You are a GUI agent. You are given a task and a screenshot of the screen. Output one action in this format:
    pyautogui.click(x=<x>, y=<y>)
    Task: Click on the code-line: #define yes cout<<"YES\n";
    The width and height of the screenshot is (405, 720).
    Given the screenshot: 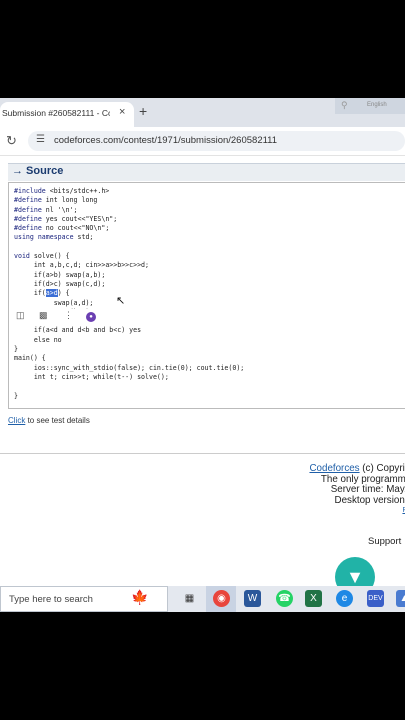 What is the action you would take?
    pyautogui.click(x=66, y=218)
    